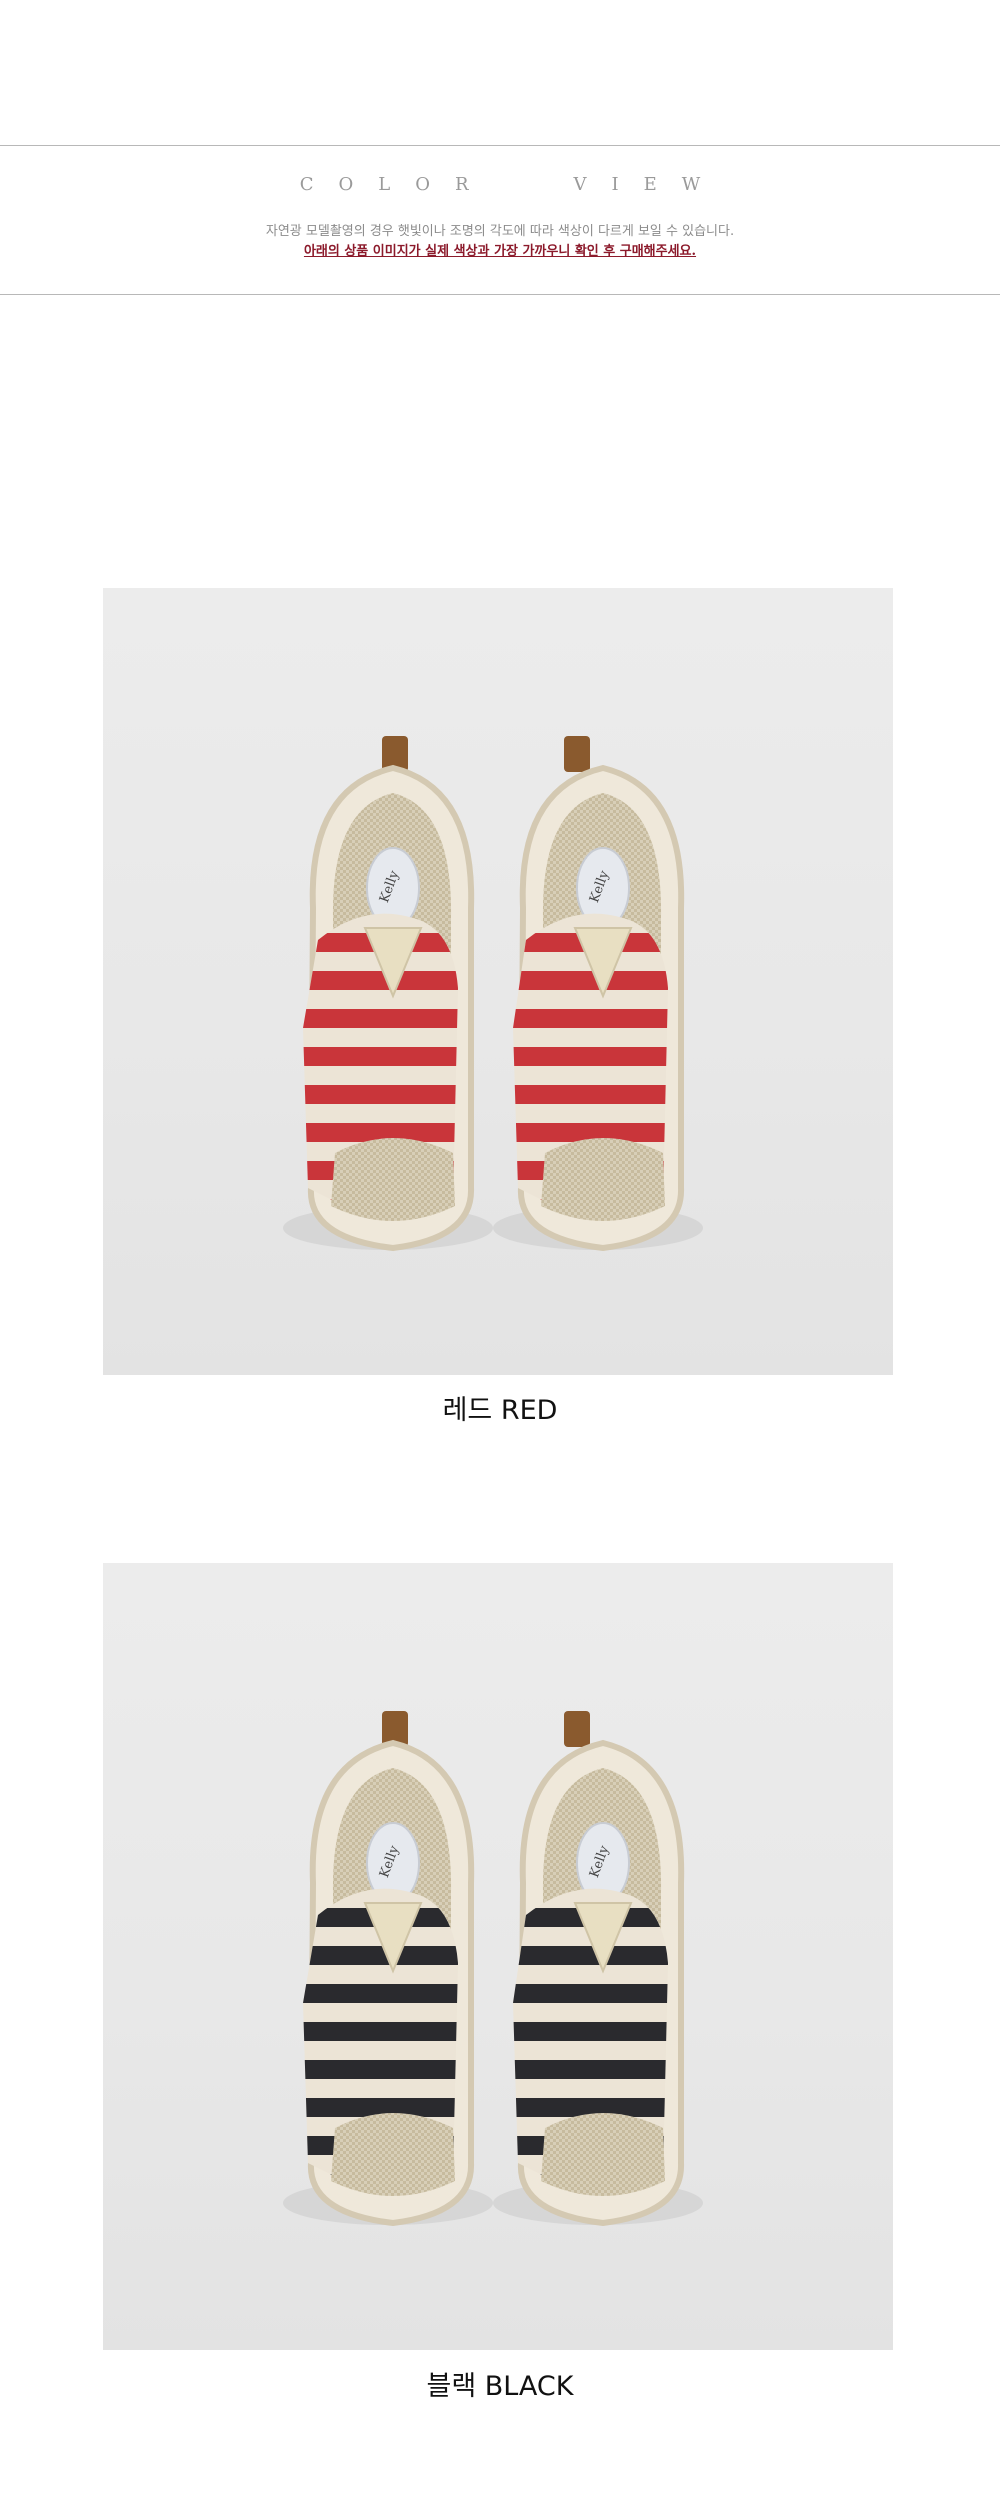 This screenshot has height=2513, width=1000. Describe the element at coordinates (396, 184) in the screenshot. I see `section-title-left: COLOR` at that location.